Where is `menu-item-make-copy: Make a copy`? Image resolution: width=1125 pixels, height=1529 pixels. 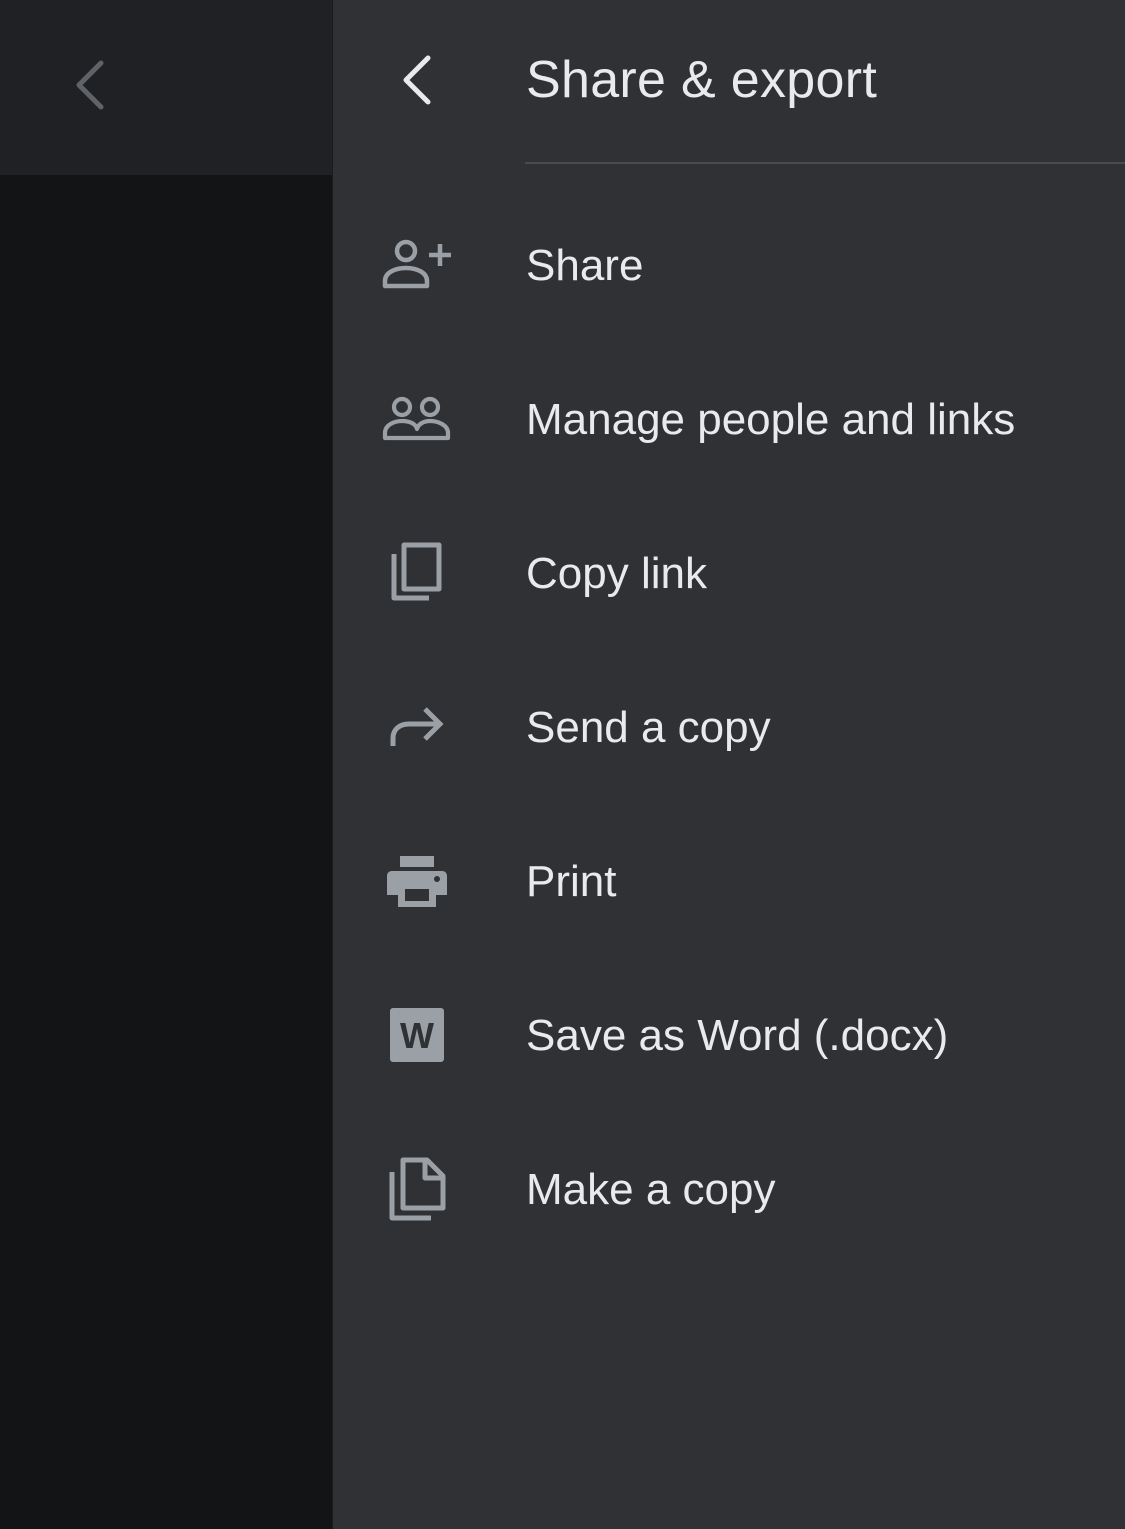 menu-item-make-copy: Make a copy is located at coordinates (729, 1189).